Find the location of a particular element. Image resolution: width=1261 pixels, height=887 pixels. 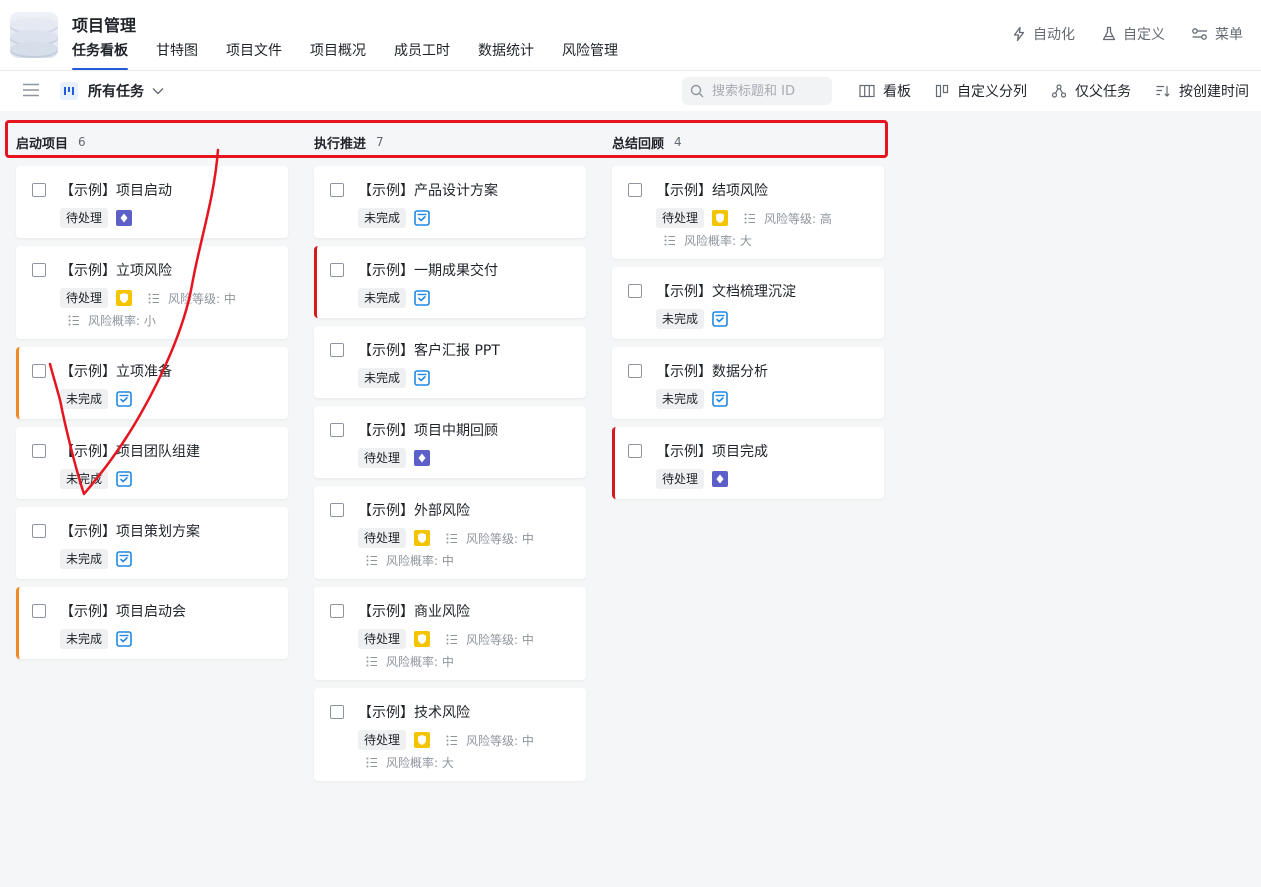

task-card: 【示例】客户汇报 PPT 未完成 is located at coordinates (450, 362).